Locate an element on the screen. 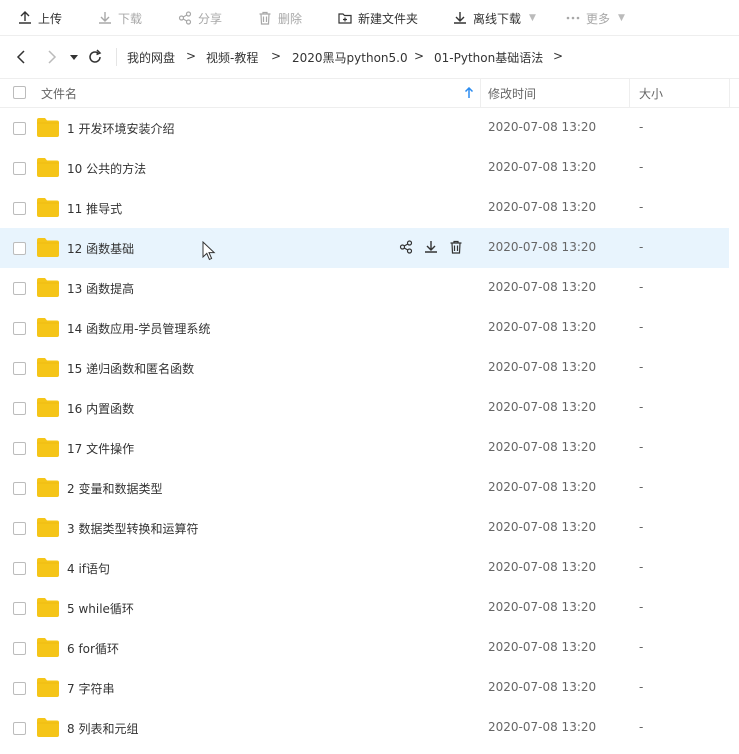 Image resolution: width=739 pixels, height=754 pixels. back-icon is located at coordinates (22, 57).